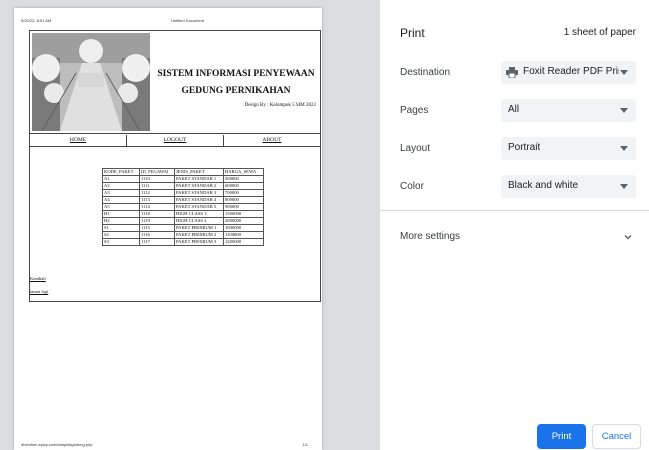  What do you see at coordinates (121, 200) in the screenshot?
I see `table-cell: A4` at bounding box center [121, 200].